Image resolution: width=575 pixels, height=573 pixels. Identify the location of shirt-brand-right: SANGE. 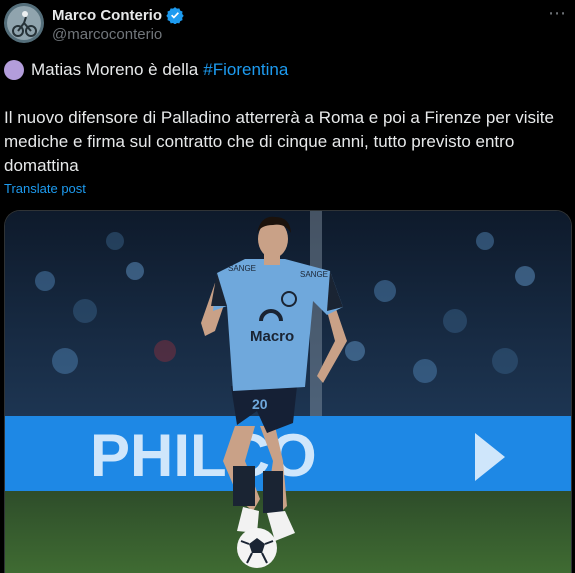
(314, 274).